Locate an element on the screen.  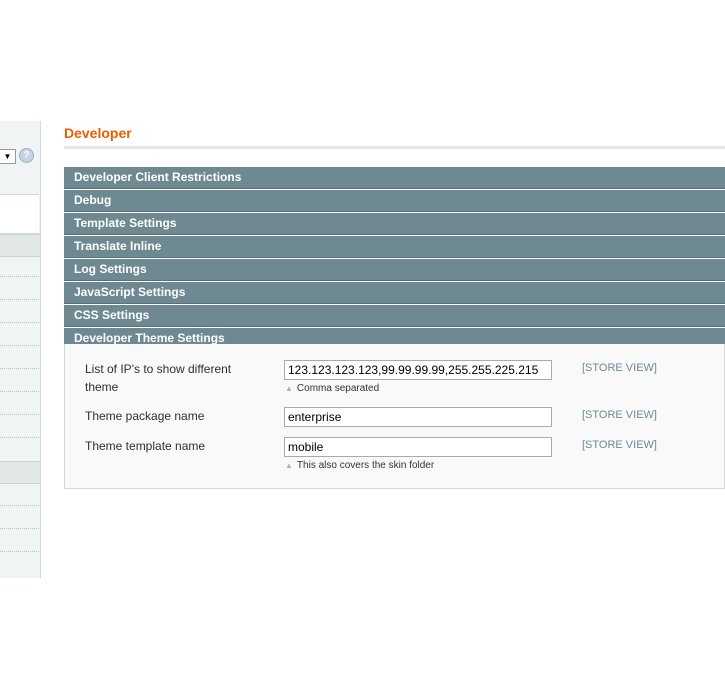
sidebar-panel is located at coordinates (19, 214).